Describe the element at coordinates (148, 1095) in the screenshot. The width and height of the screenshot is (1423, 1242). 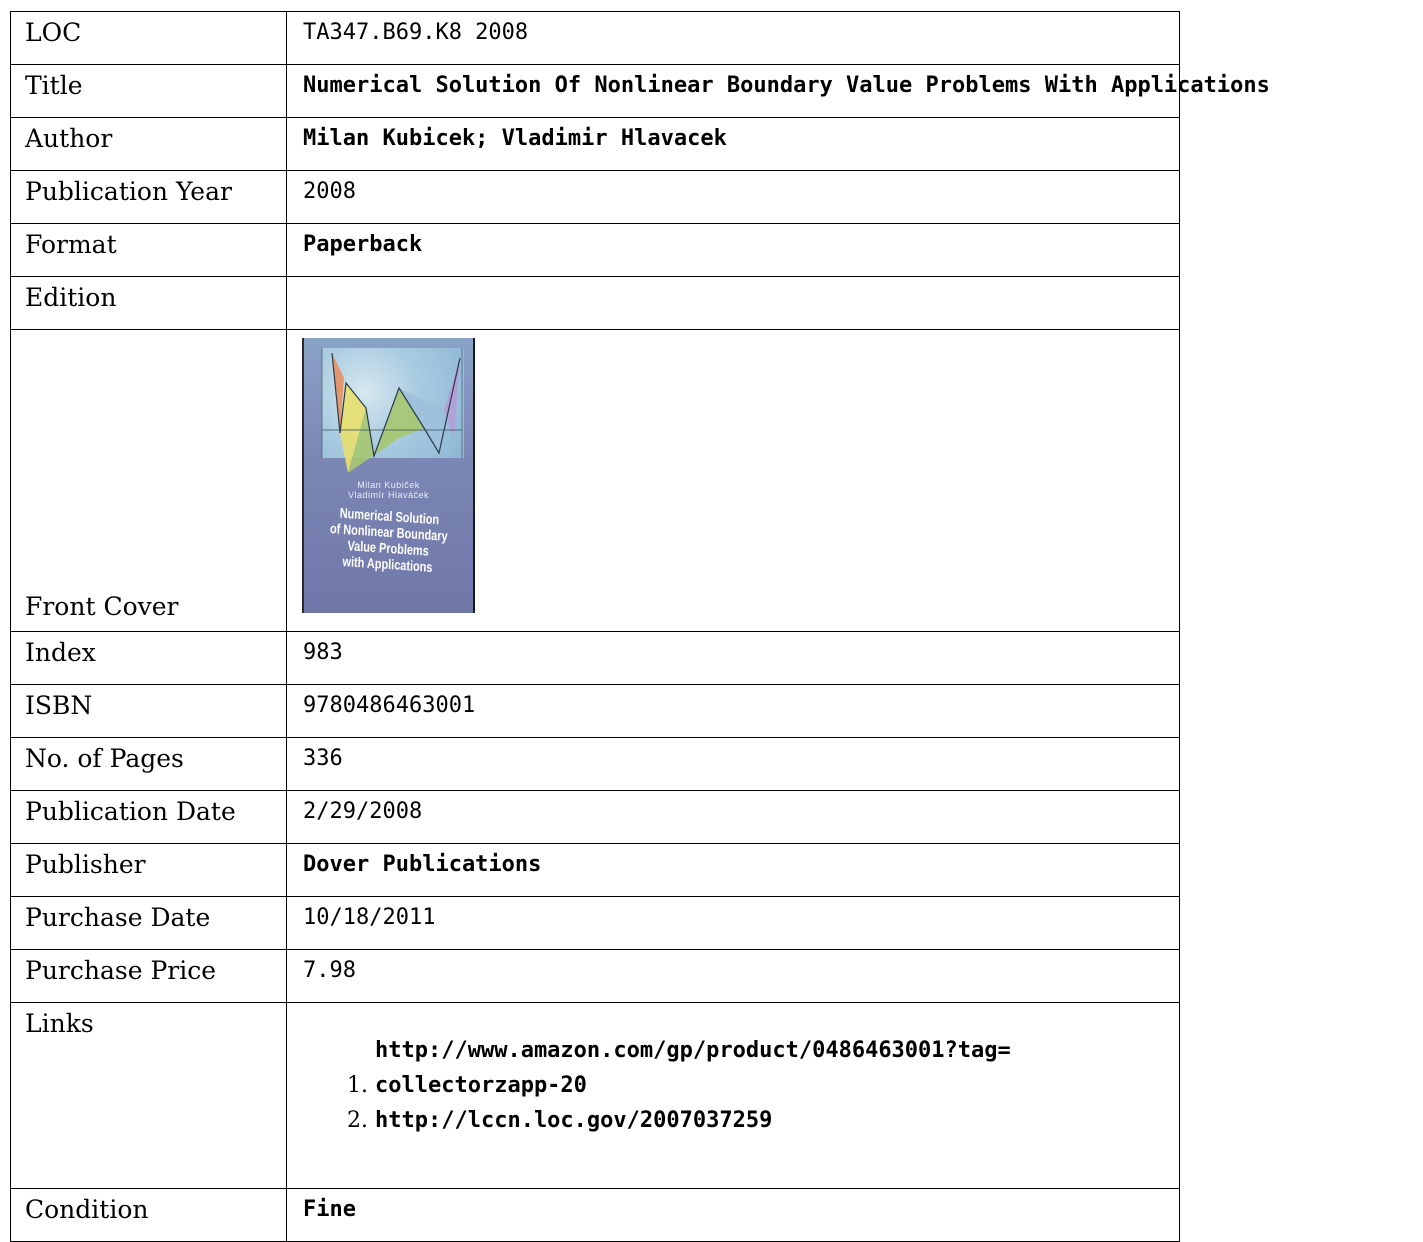
I see `links-label: Links` at that location.